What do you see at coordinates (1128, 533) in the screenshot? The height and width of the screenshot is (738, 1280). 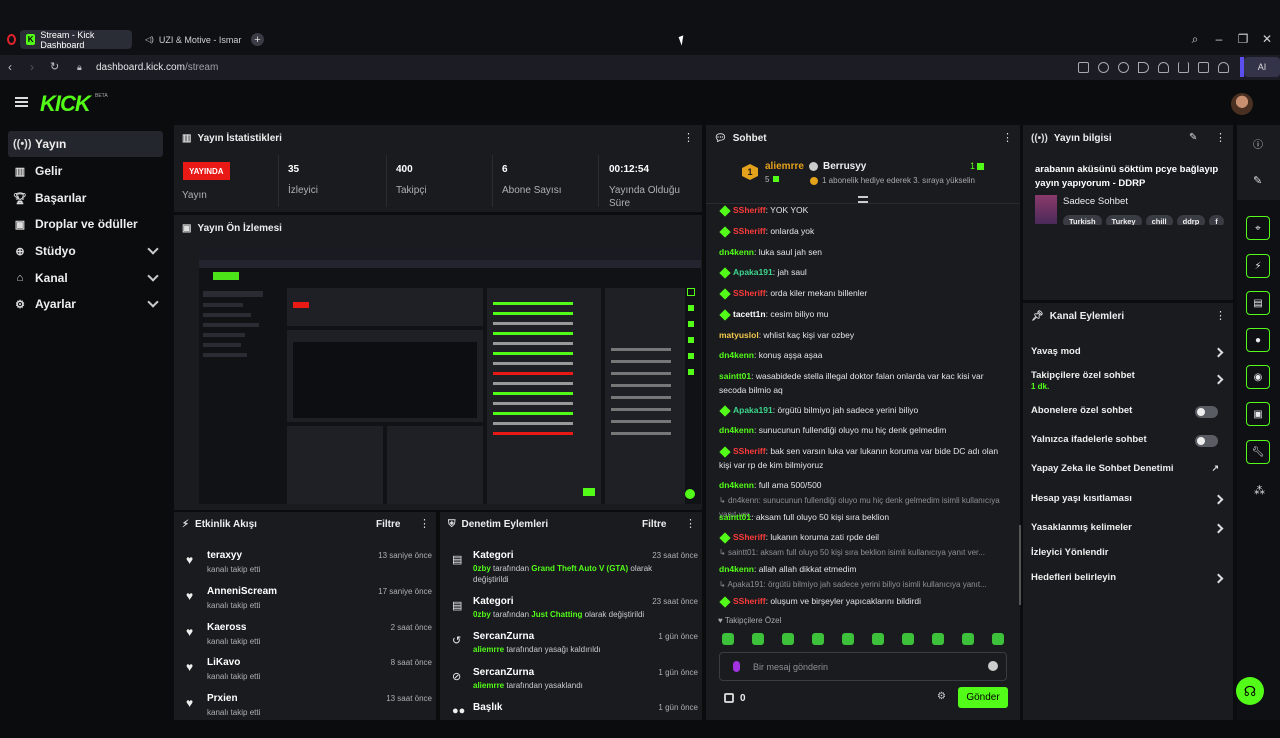 I see `action-banned-words: Yasaklanmış kelimeler` at bounding box center [1128, 533].